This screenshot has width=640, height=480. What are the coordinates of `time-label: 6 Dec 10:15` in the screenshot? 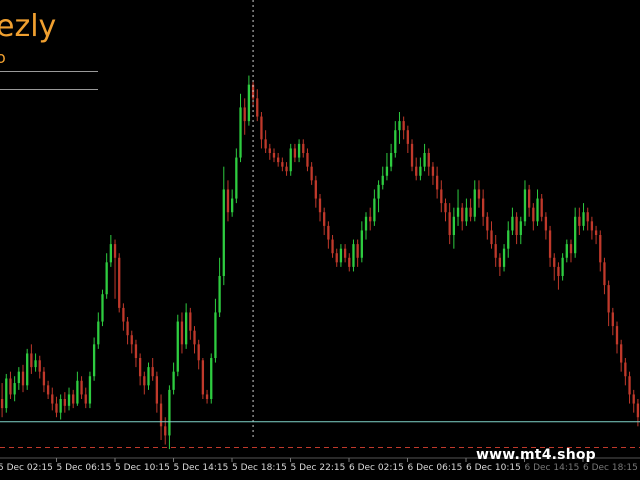 It's located at (493, 468).